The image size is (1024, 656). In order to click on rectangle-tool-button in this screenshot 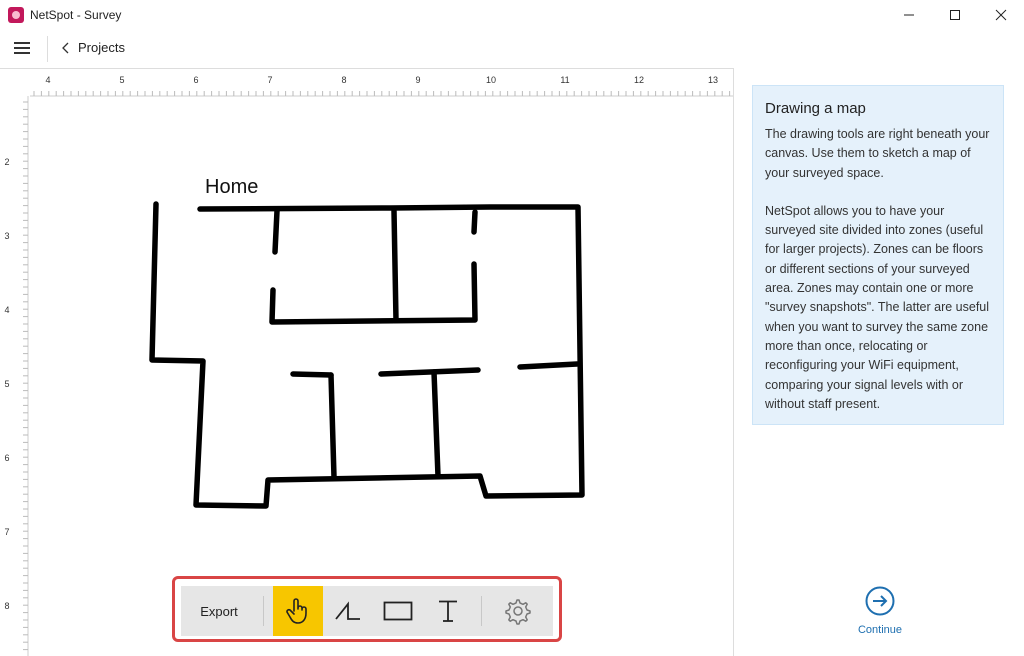, I will do `click(398, 611)`.